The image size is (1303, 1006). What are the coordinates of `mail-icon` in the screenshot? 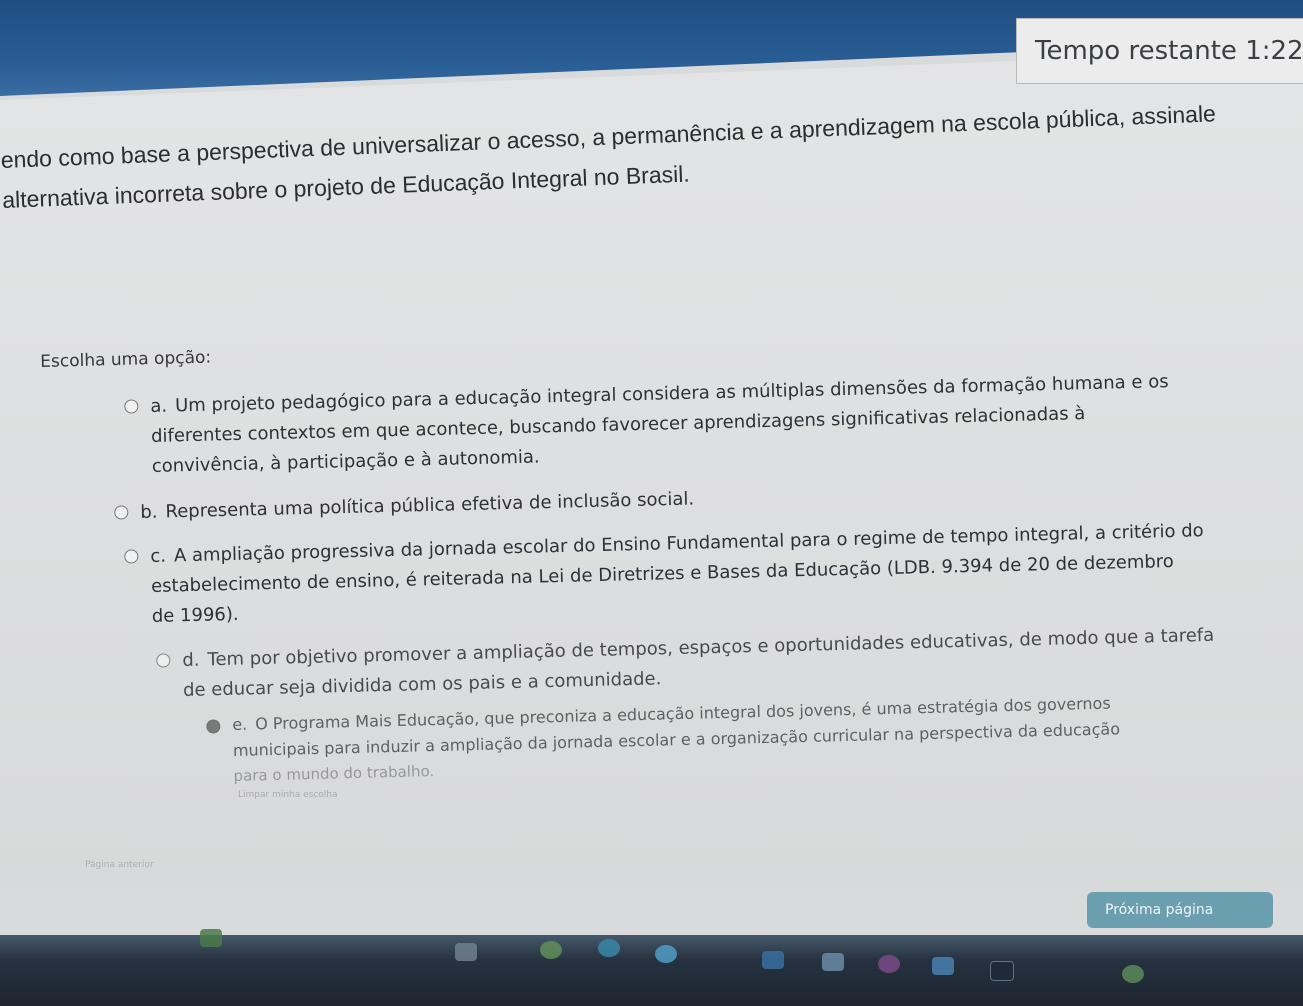 It's located at (666, 954).